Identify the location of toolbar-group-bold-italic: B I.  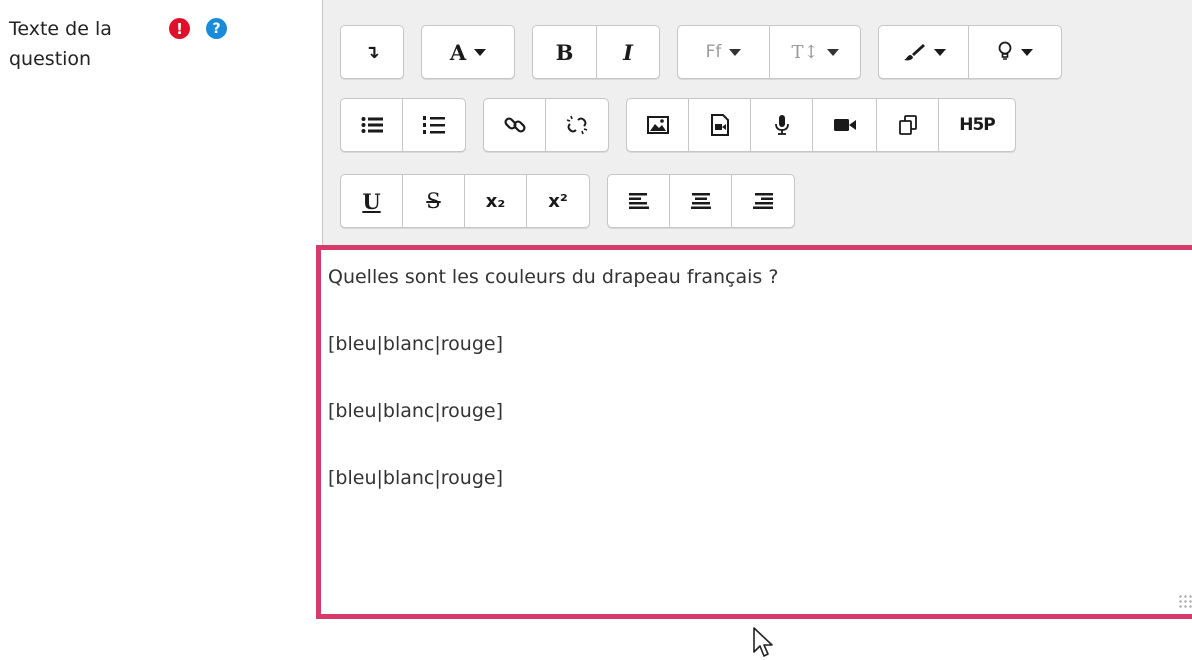
(596, 52).